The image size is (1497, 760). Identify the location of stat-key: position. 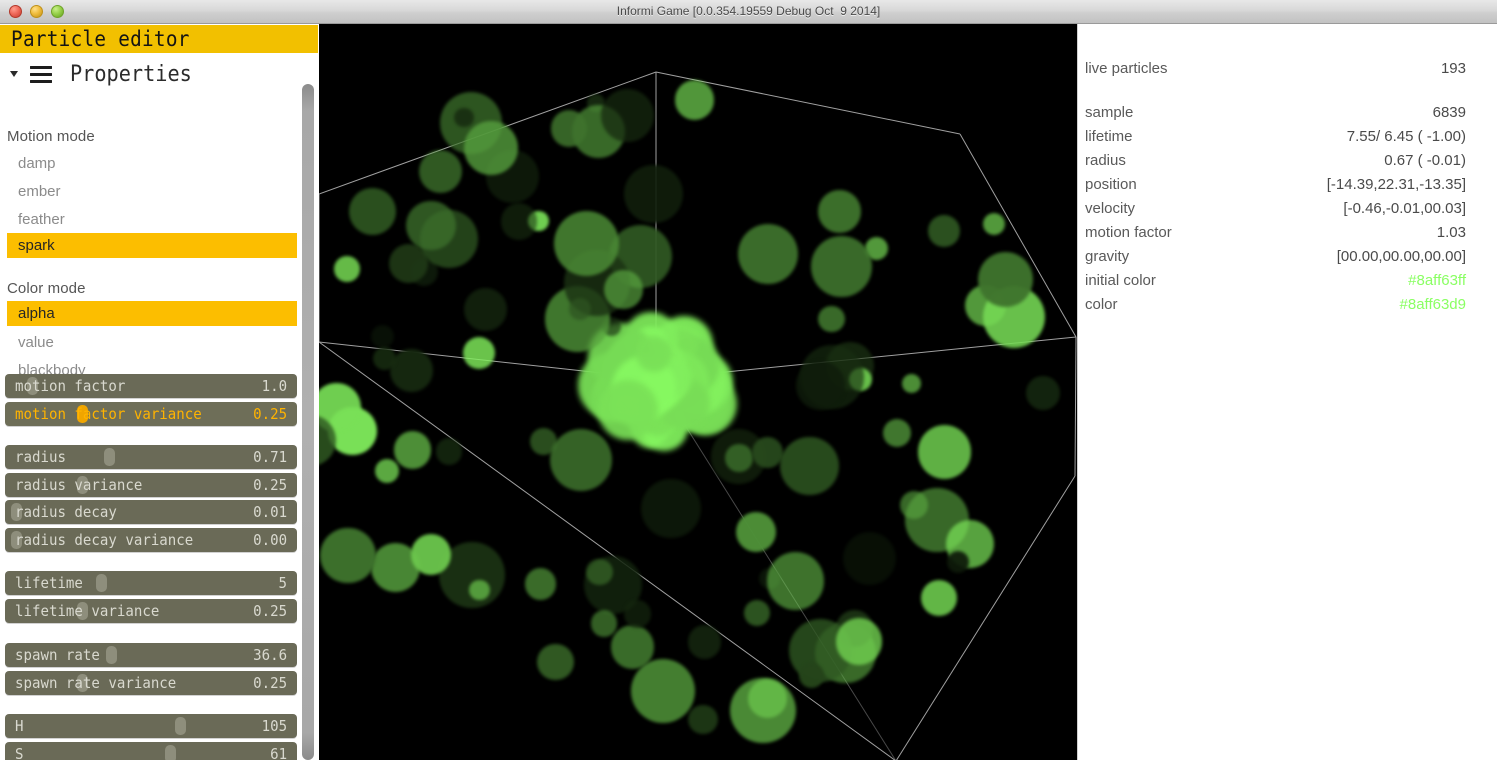
(1111, 184).